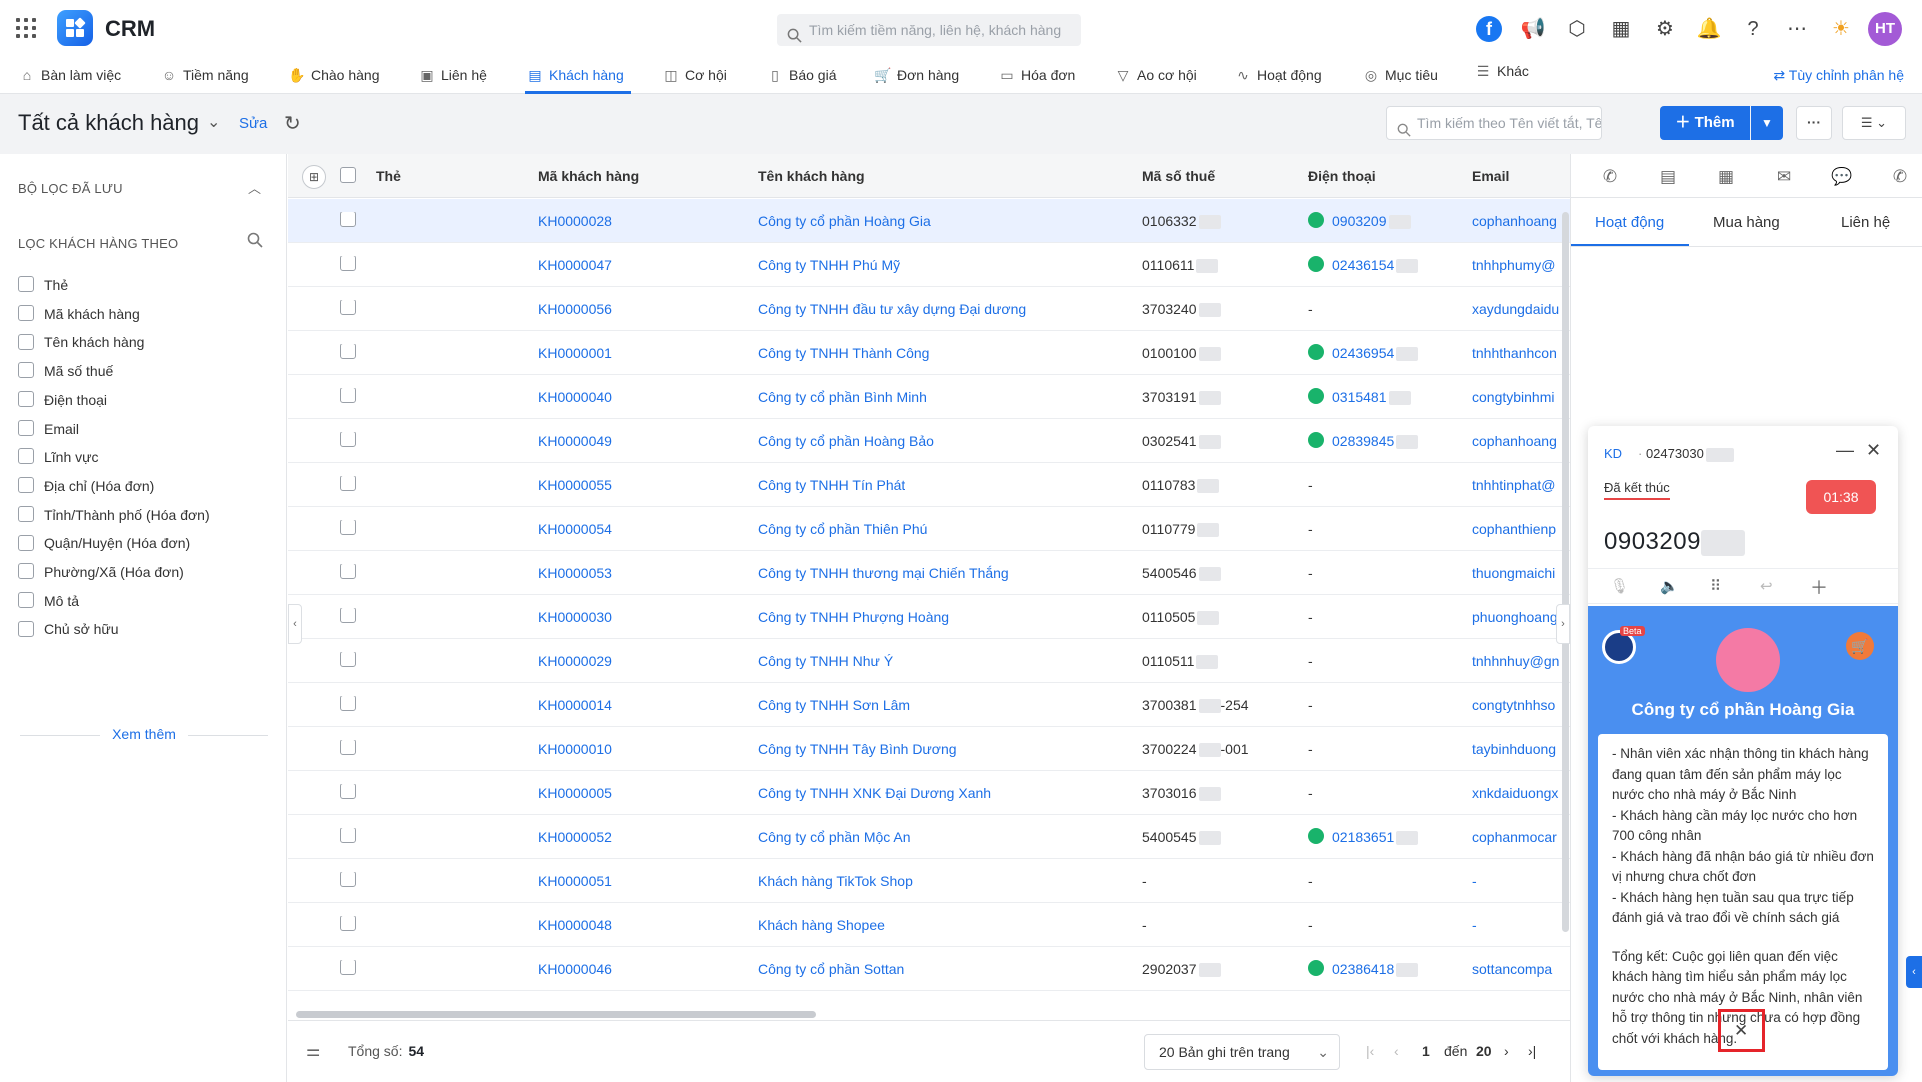 This screenshot has height=1082, width=1922. Describe the element at coordinates (1521, 441) in the screenshot. I see `email-cell: cophanhoang` at that location.